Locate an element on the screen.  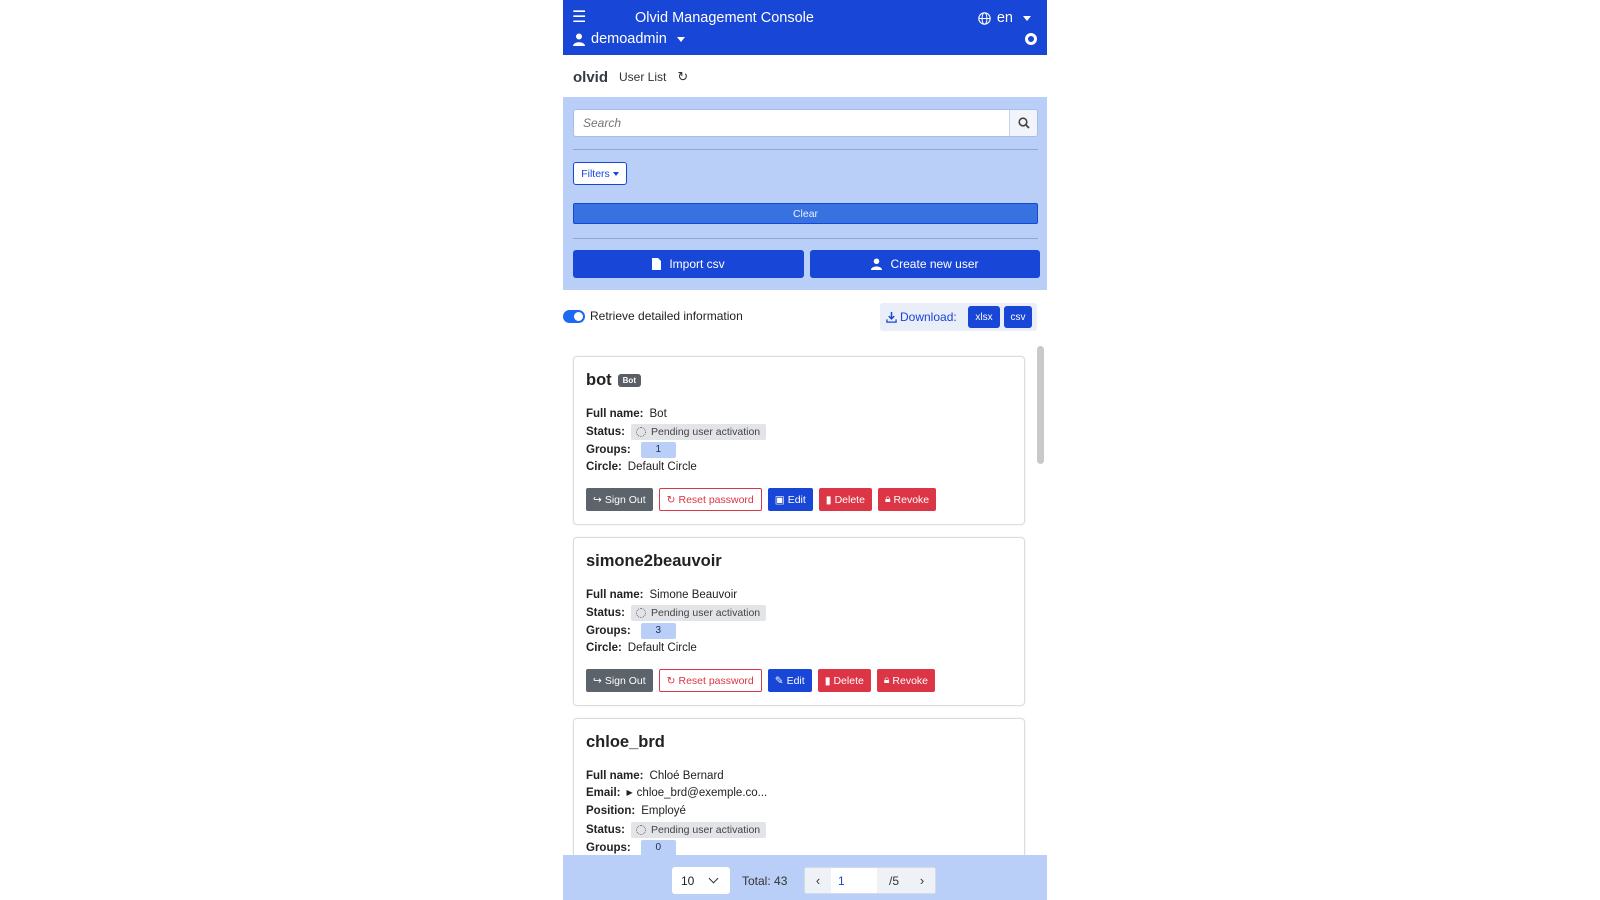
status-badge: Pending user activation is located at coordinates (698, 432).